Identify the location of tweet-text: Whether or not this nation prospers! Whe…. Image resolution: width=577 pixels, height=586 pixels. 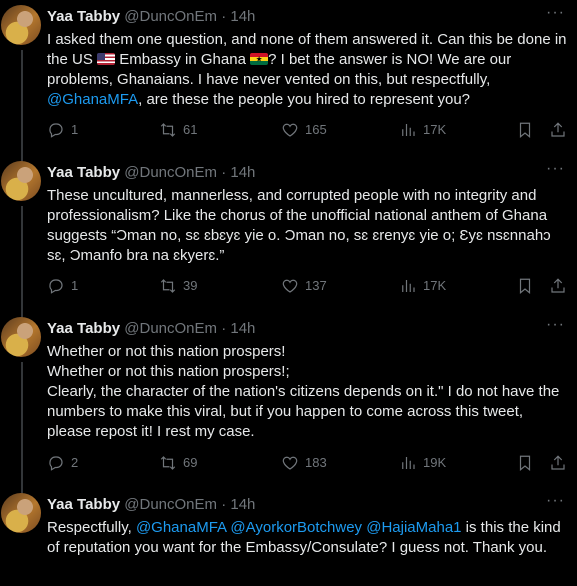
(303, 391).